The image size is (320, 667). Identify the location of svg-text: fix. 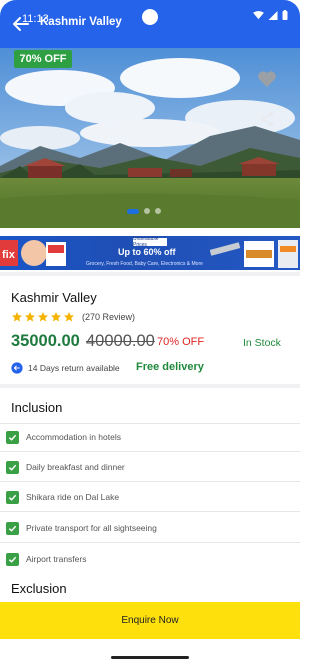
(9, 255).